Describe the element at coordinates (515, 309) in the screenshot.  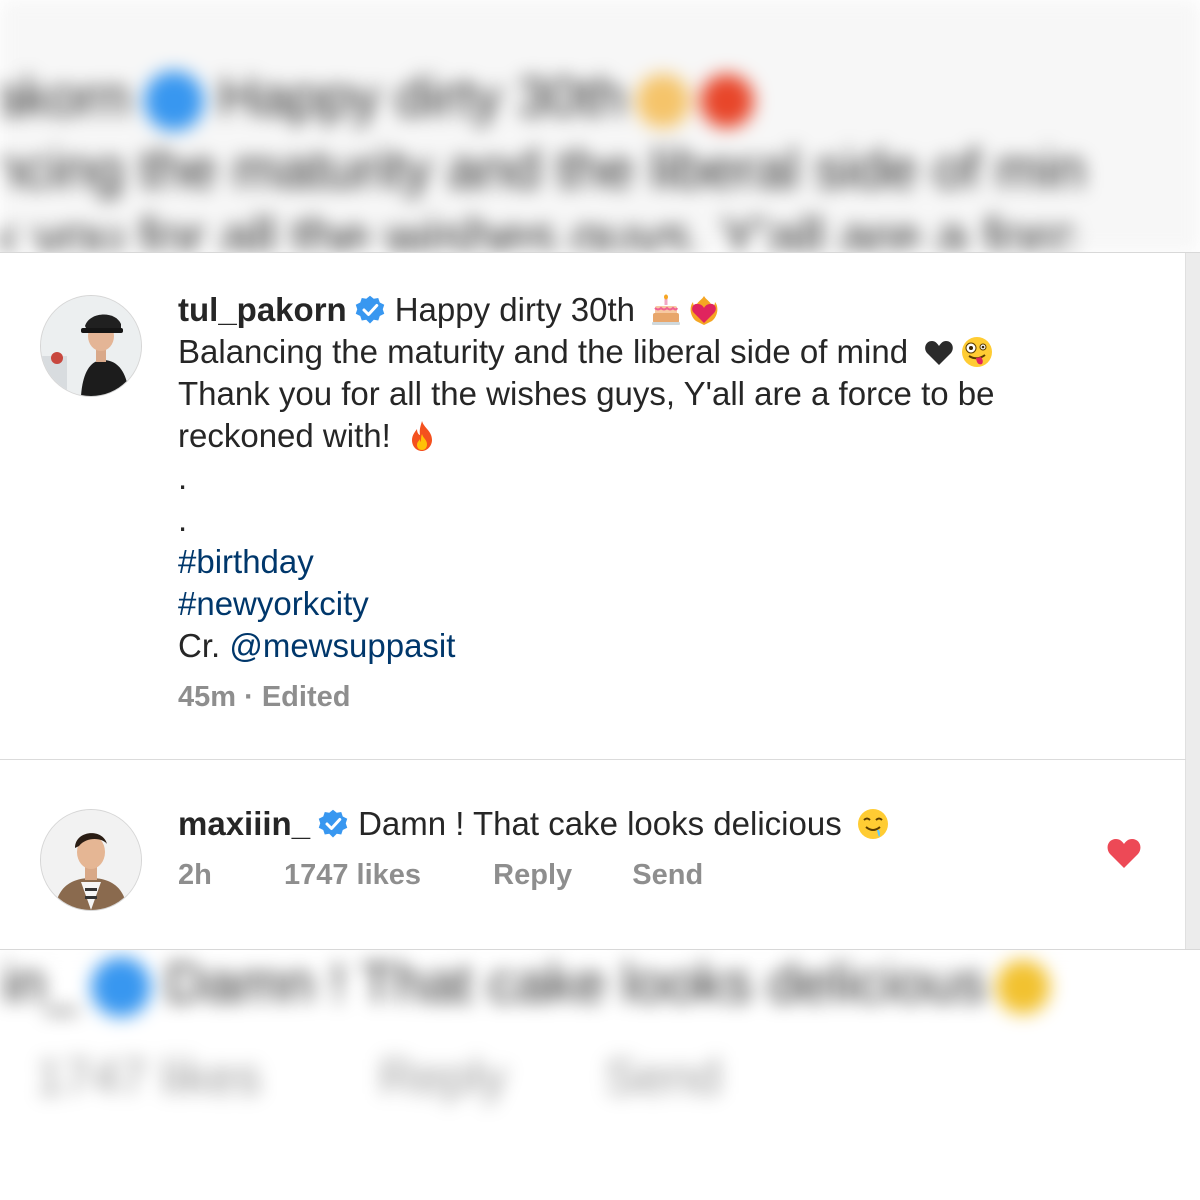
I see `caption-text-1: Happy dirty 30th` at that location.